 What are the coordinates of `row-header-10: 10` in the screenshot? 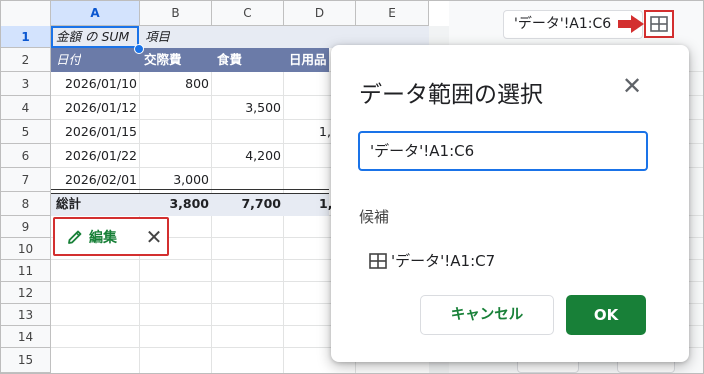 It's located at (26, 249).